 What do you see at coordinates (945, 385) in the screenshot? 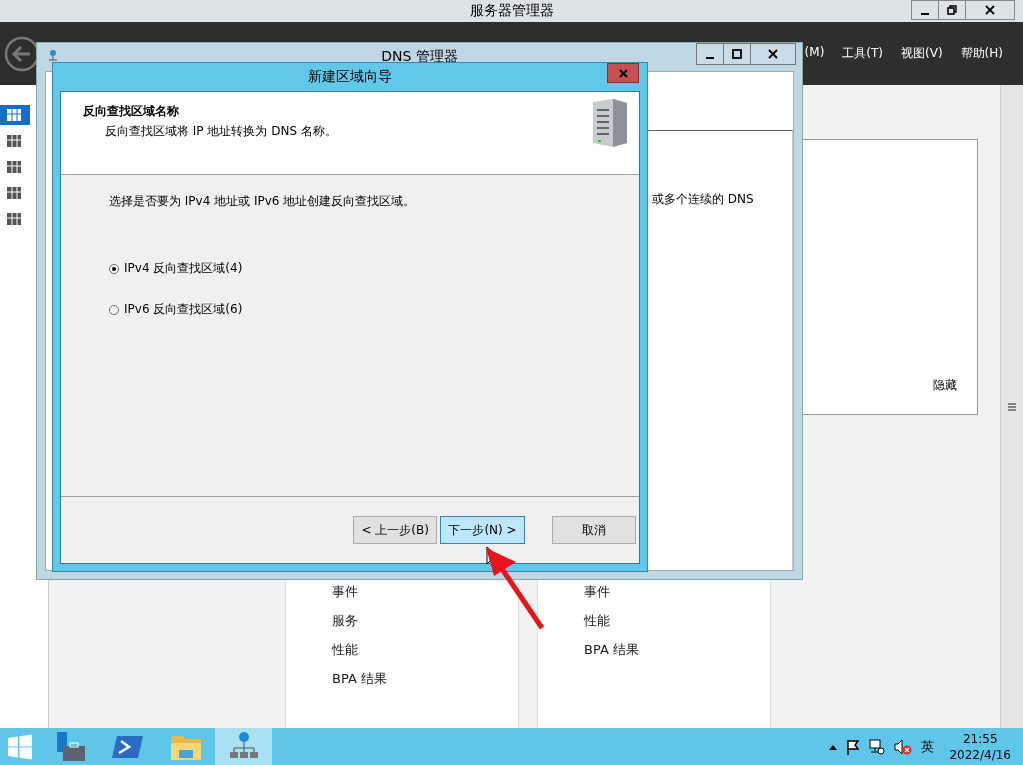
I see `hide-link: 隐藏` at bounding box center [945, 385].